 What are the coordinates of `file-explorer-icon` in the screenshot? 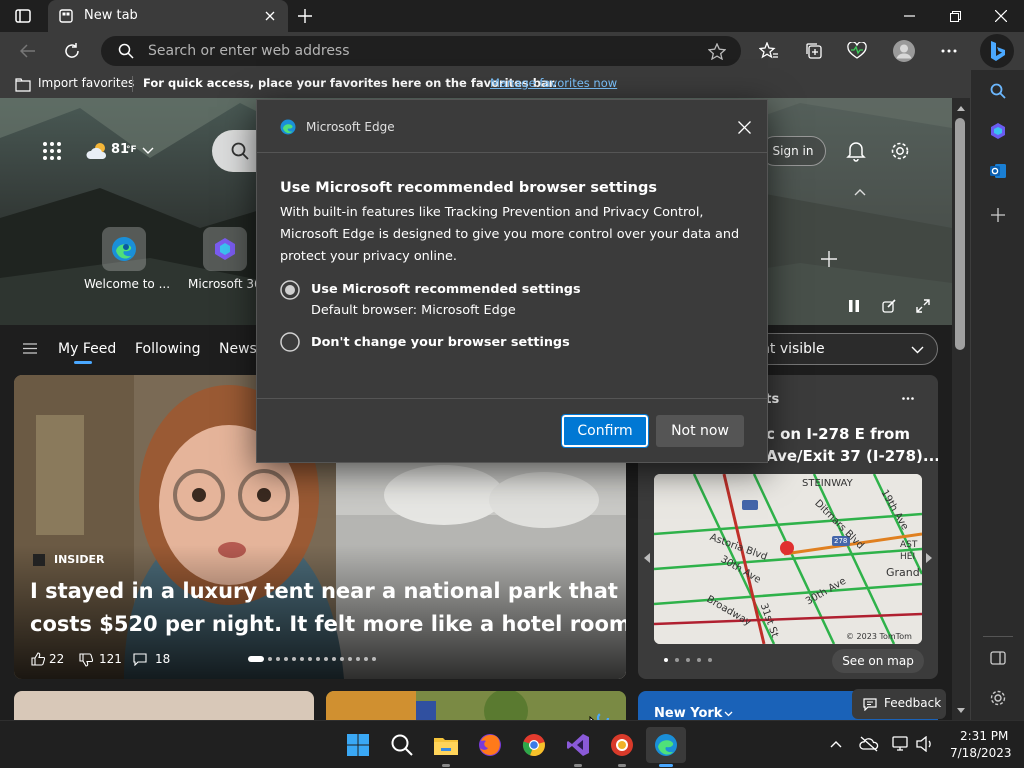 It's located at (446, 745).